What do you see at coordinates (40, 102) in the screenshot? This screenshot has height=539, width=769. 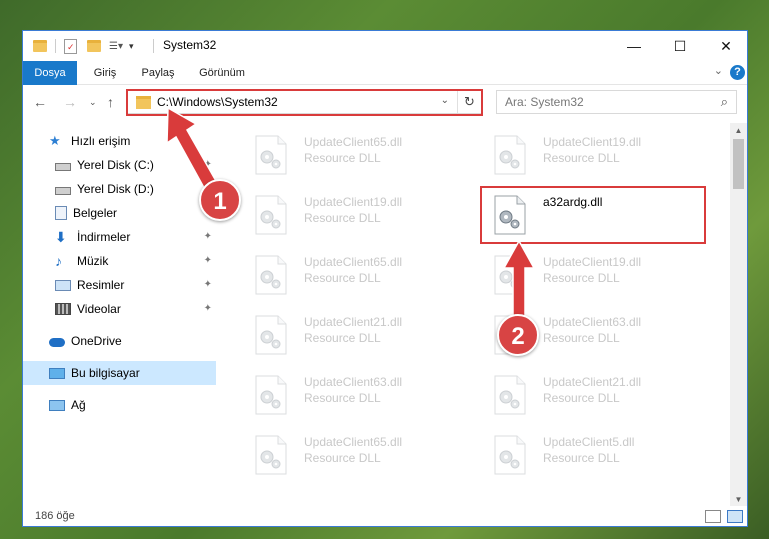 I see `back-icon: ←` at bounding box center [40, 102].